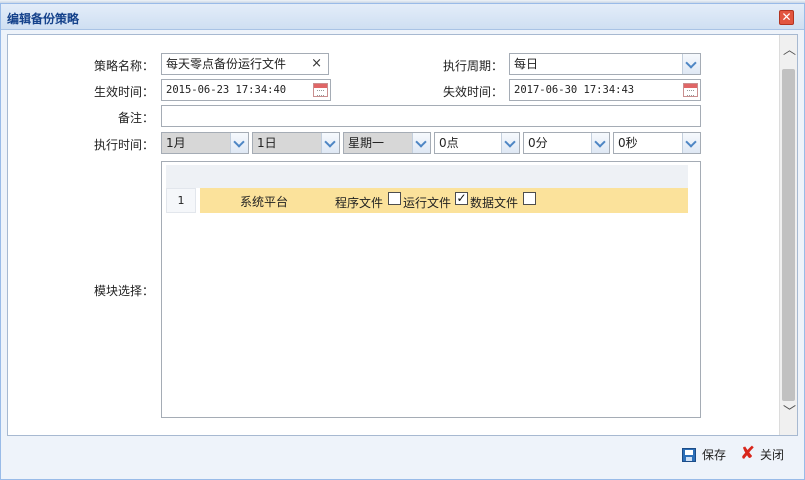 Image resolution: width=805 pixels, height=480 pixels. Describe the element at coordinates (628, 143) in the screenshot. I see `second-value: 0秒` at that location.